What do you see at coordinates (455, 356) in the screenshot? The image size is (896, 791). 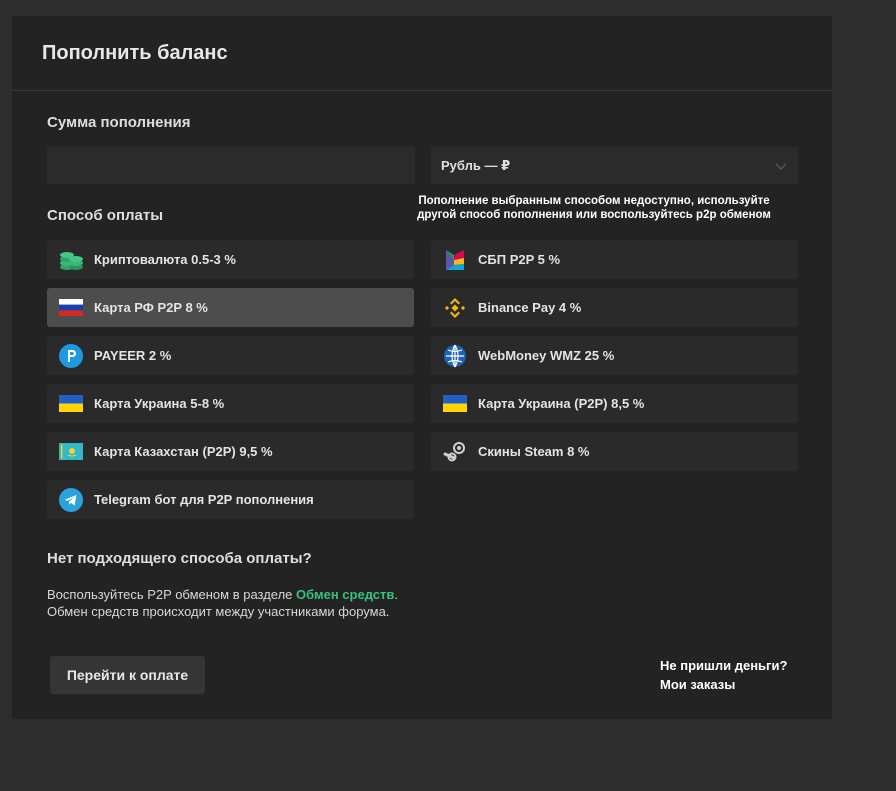 I see `webmoney-icon` at bounding box center [455, 356].